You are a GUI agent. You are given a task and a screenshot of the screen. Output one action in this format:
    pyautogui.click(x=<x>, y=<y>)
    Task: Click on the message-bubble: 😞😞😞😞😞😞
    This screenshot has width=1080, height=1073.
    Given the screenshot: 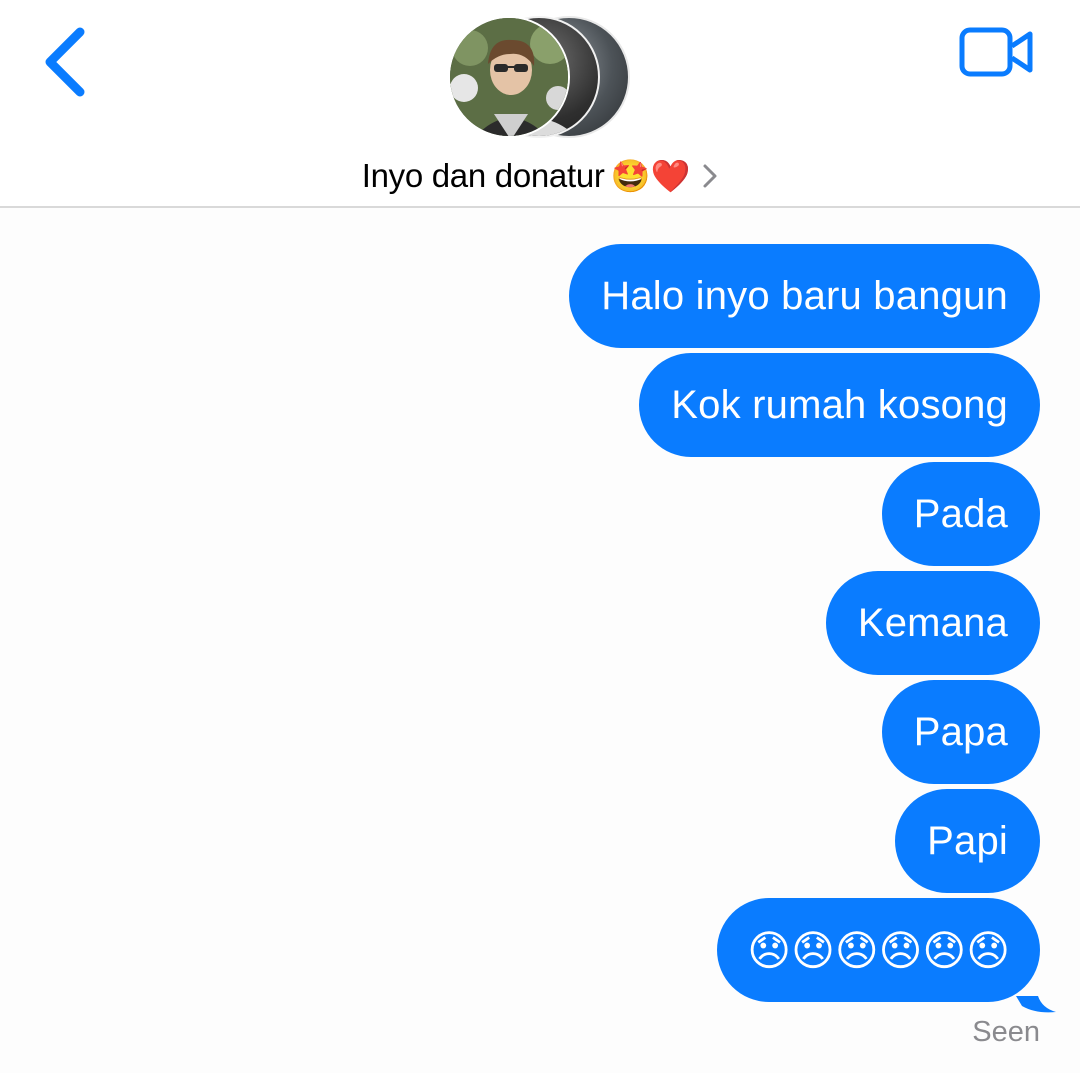 What is the action you would take?
    pyautogui.click(x=878, y=950)
    